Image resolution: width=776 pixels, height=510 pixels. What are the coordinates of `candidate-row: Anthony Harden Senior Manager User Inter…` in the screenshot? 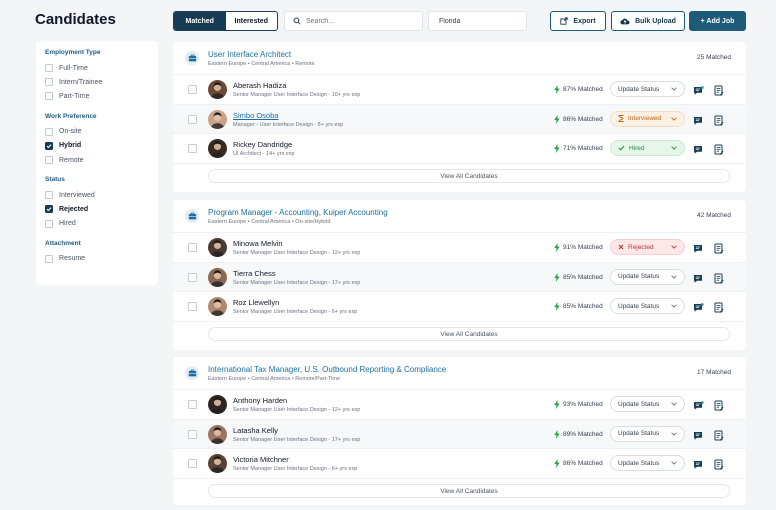 It's located at (459, 405).